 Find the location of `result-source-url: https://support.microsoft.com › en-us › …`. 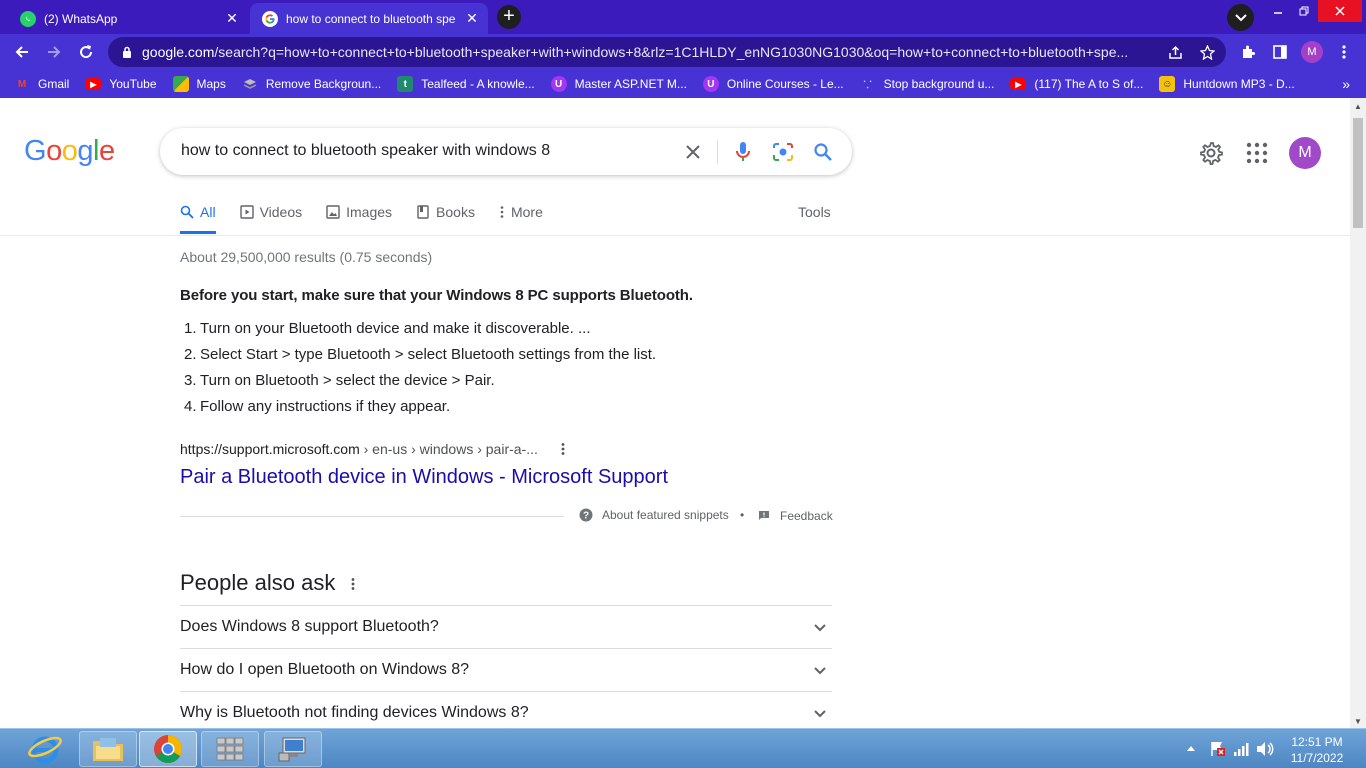

result-source-url: https://support.microsoft.com › en-us › … is located at coordinates (359, 449).